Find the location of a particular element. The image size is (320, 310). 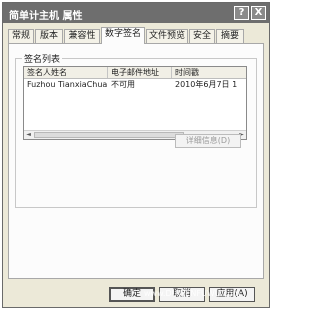

cell-signer-name: Fuzhou TianxiaChua is located at coordinates (67, 84).